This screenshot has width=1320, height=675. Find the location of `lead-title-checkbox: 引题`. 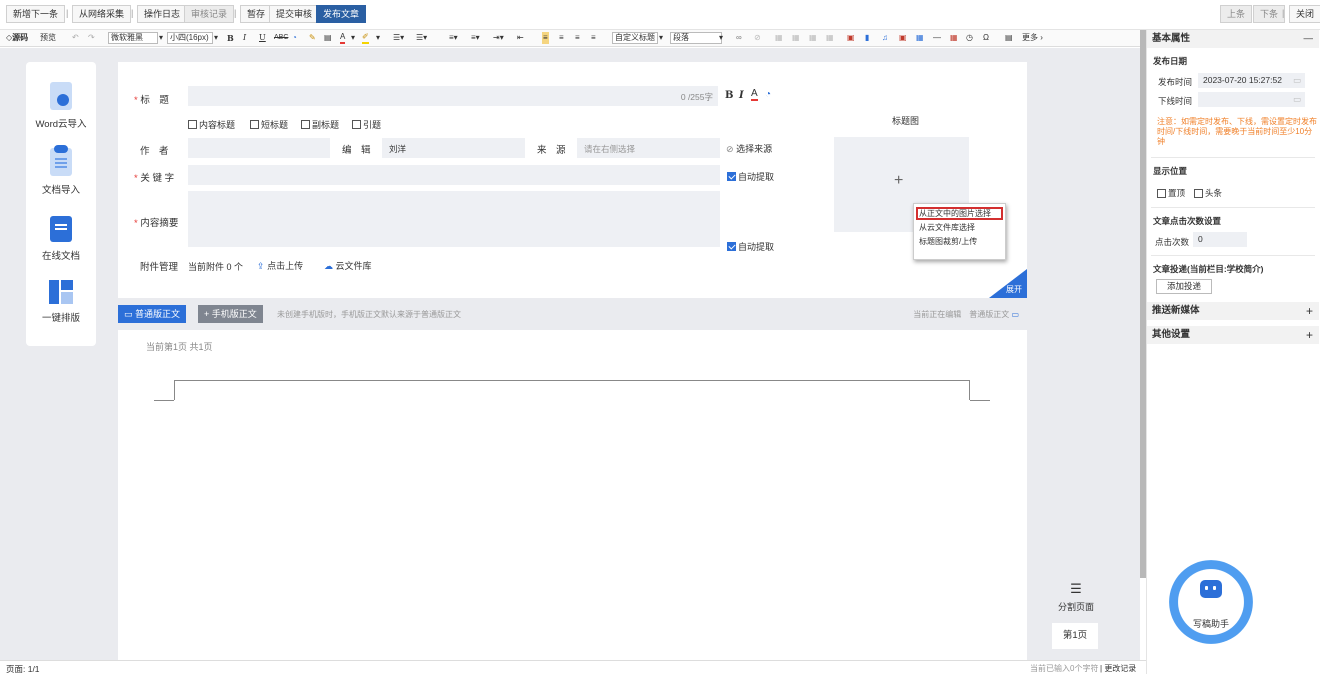

lead-title-checkbox: 引题 is located at coordinates (366, 124).